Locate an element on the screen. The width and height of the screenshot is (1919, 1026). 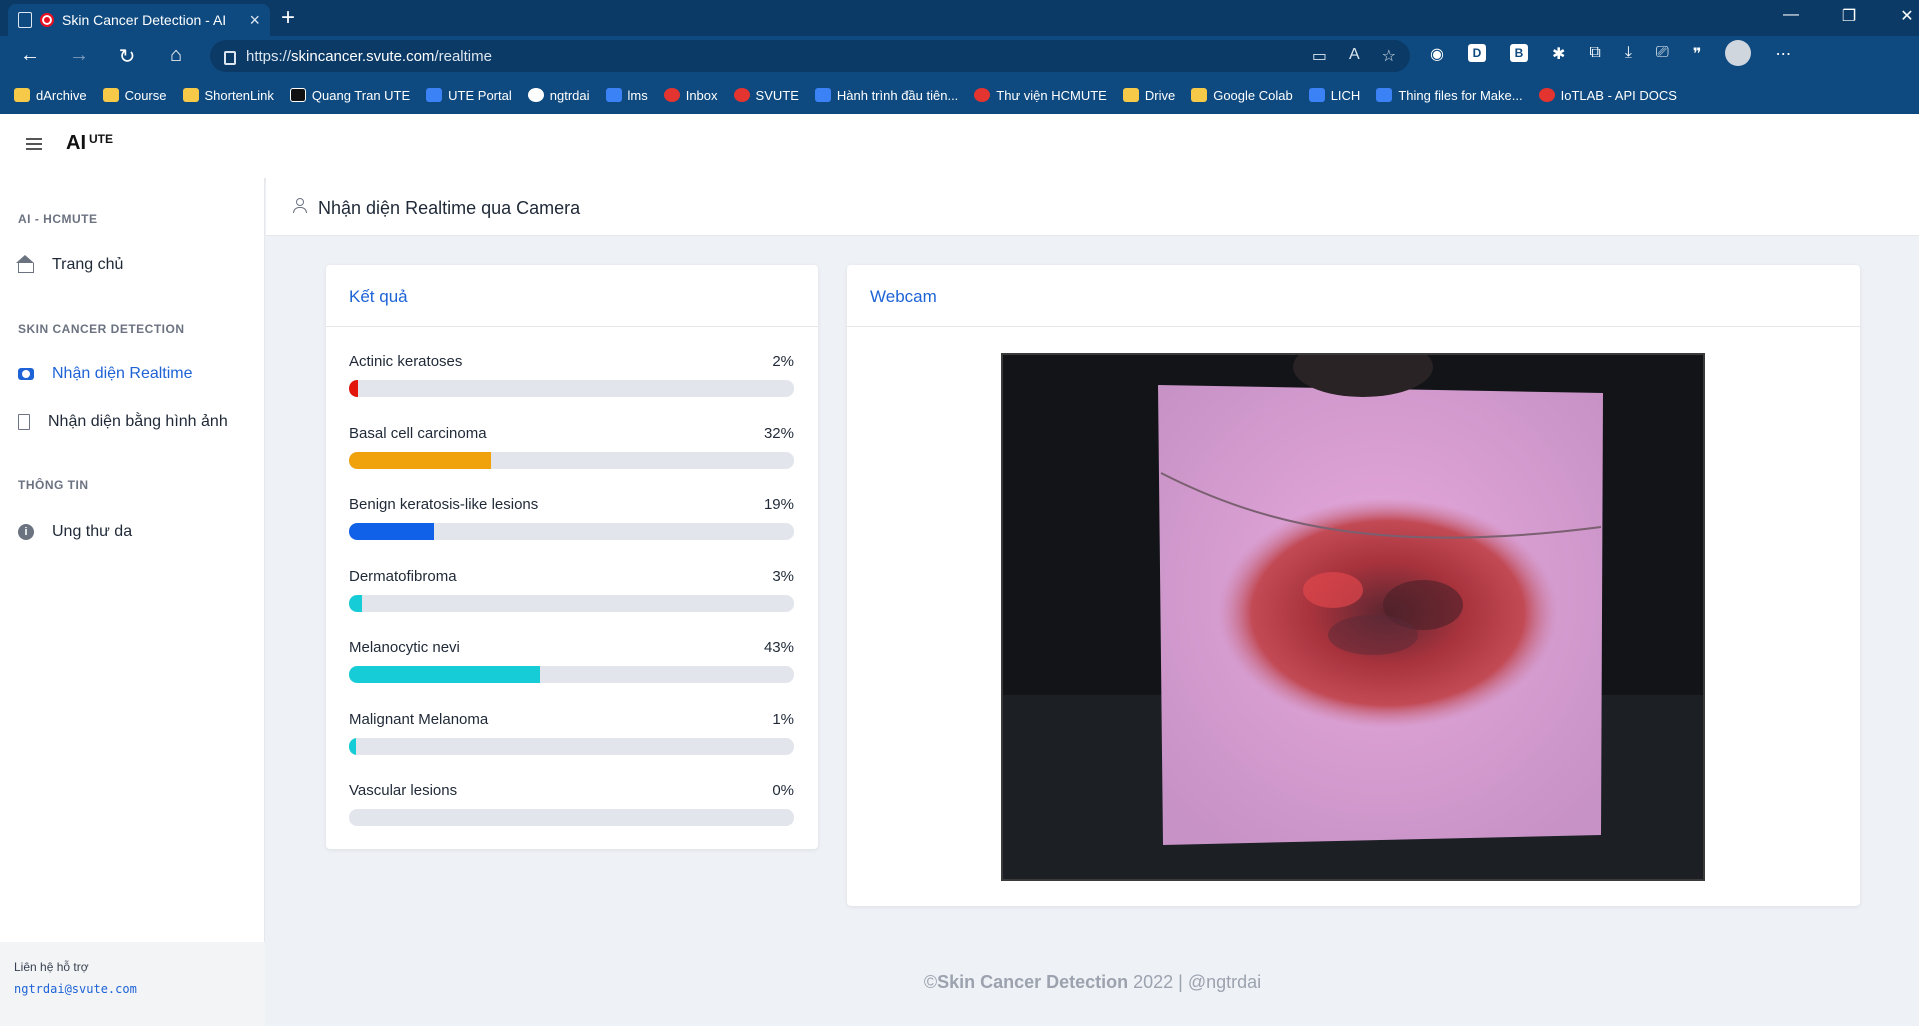
sidebar-item-label: Ung thư da is located at coordinates (92, 531).